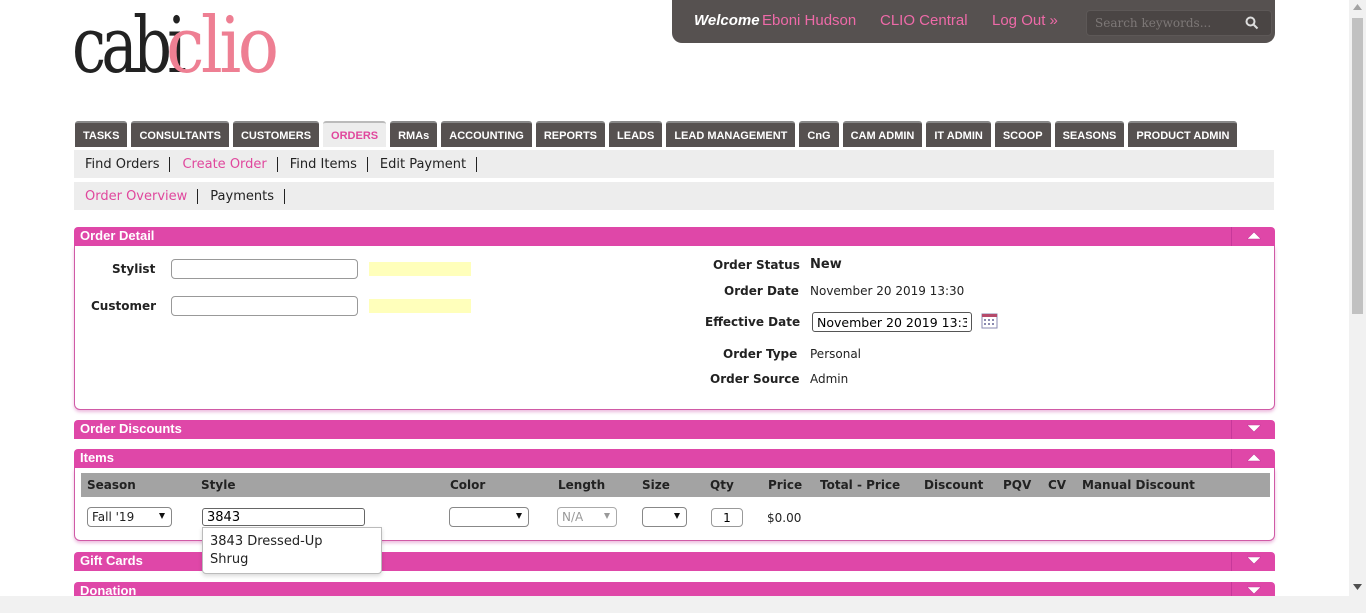 Image resolution: width=1366 pixels, height=613 pixels. I want to click on order-type-label: Order Type, so click(760, 354).